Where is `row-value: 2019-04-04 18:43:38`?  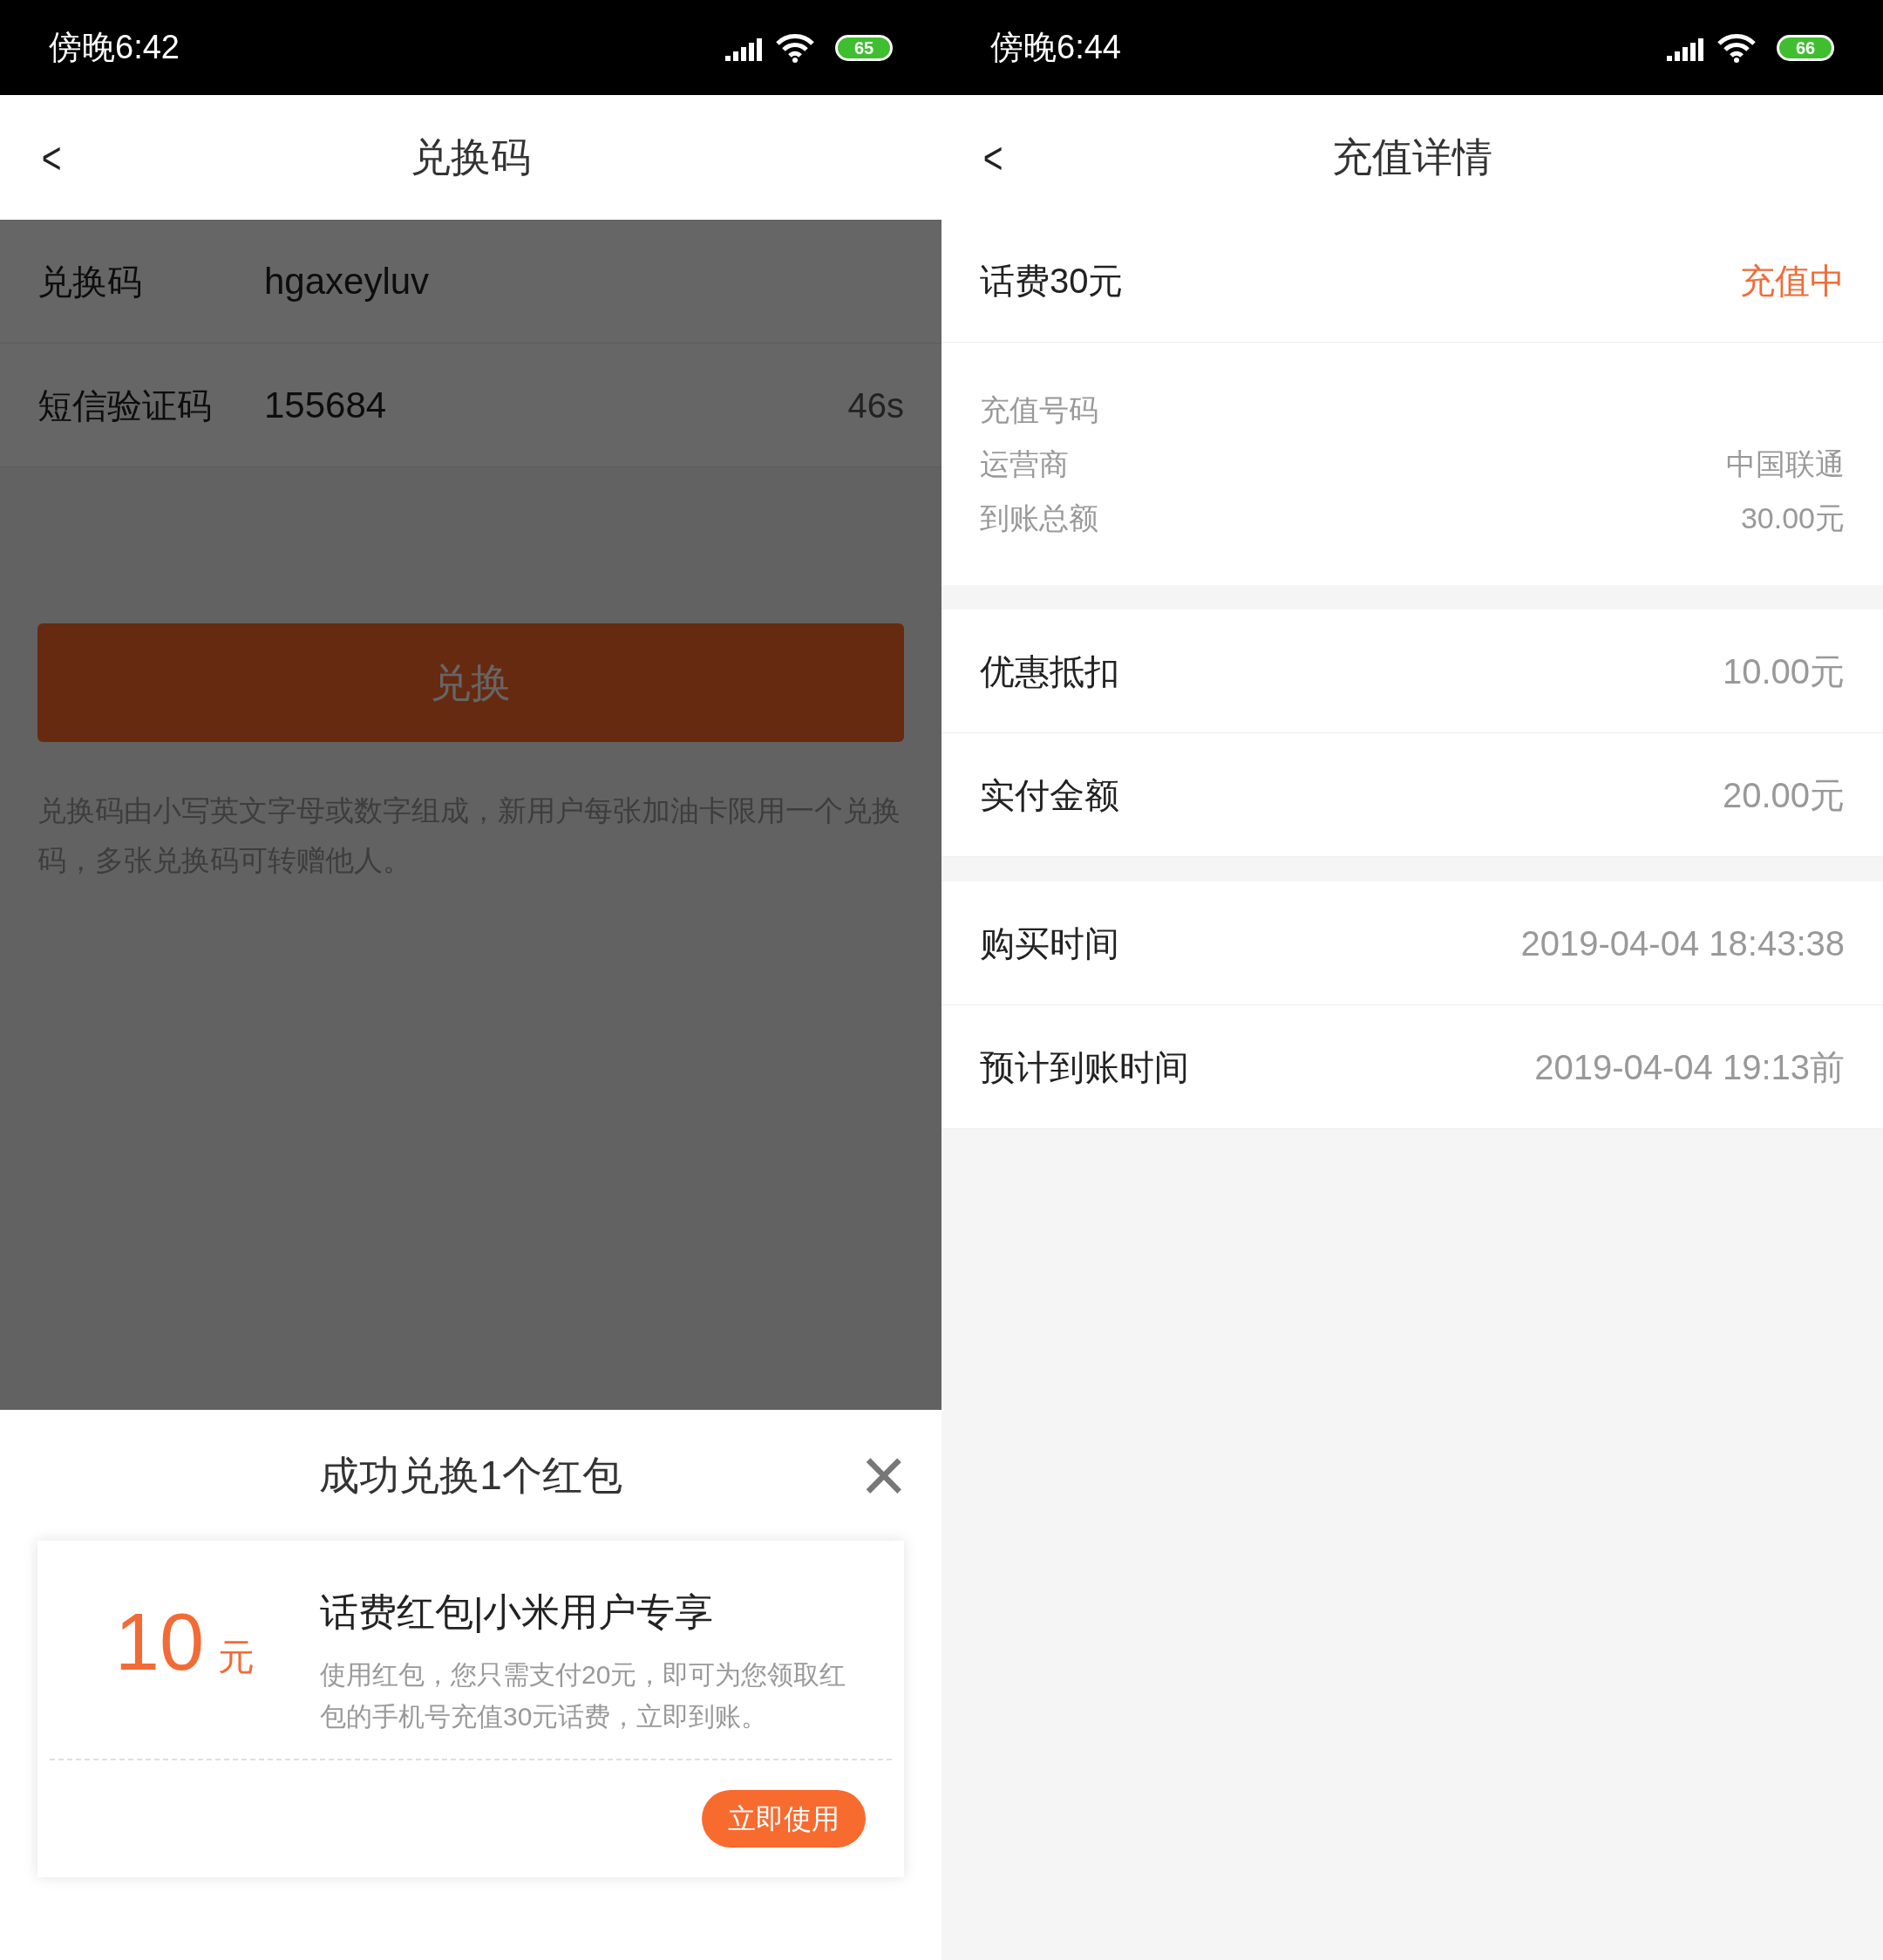 row-value: 2019-04-04 18:43:38 is located at coordinates (1682, 943).